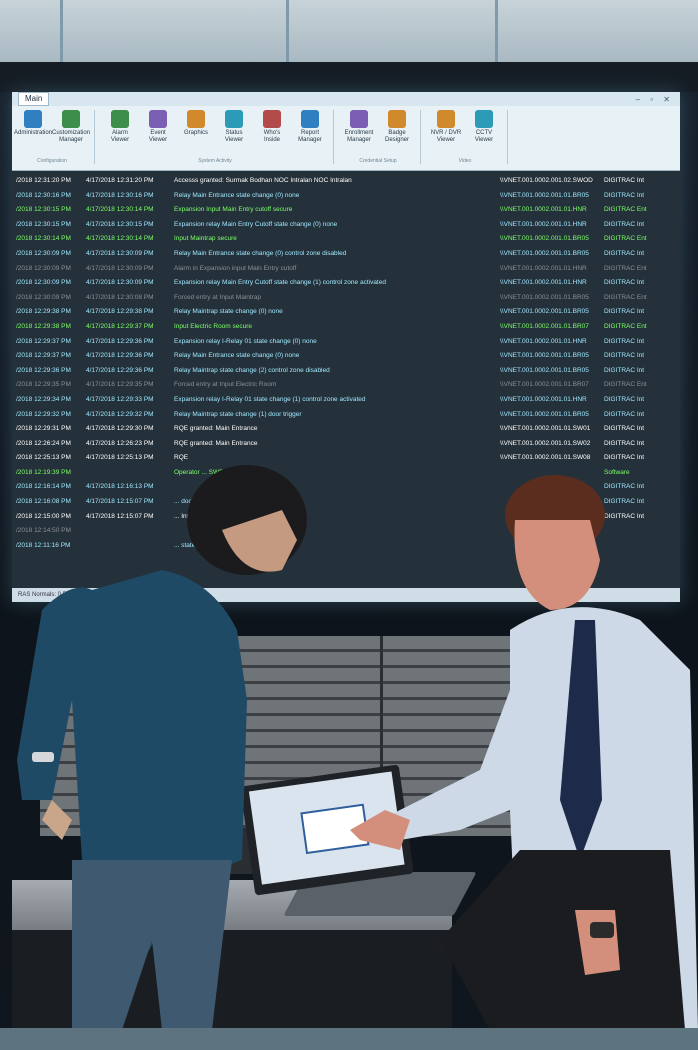  Describe the element at coordinates (120, 399) in the screenshot. I see `log-cell: 4/17/2018 12:29:33 PM` at that location.